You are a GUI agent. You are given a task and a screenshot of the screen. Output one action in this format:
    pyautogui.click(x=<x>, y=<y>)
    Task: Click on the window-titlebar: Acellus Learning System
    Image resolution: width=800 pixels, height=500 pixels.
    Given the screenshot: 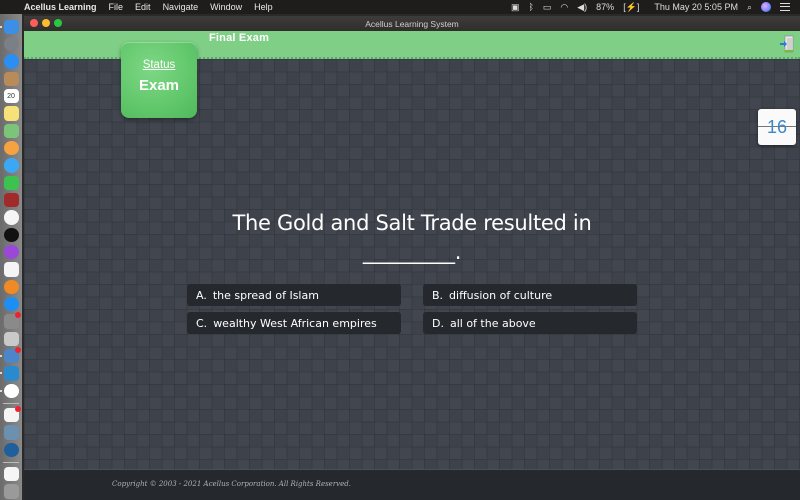 What is the action you would take?
    pyautogui.click(x=412, y=23)
    